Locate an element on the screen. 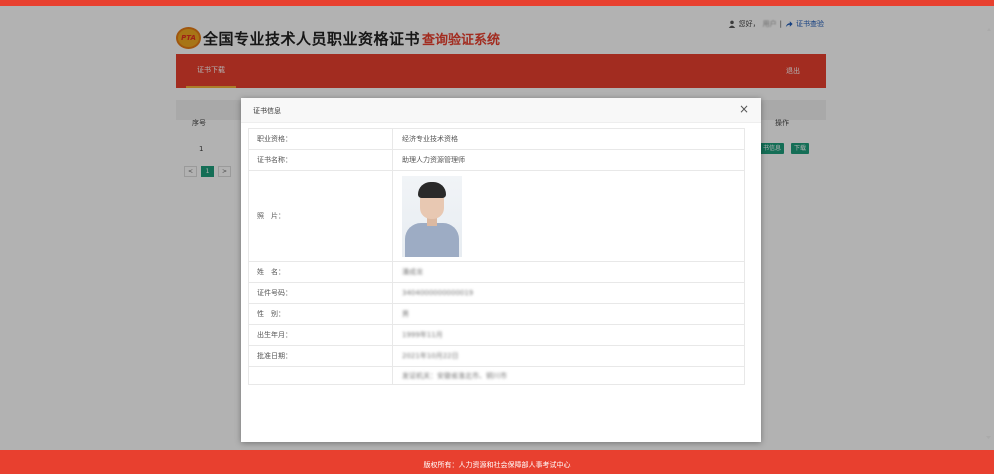  table-row: 照 片： is located at coordinates (496, 216).